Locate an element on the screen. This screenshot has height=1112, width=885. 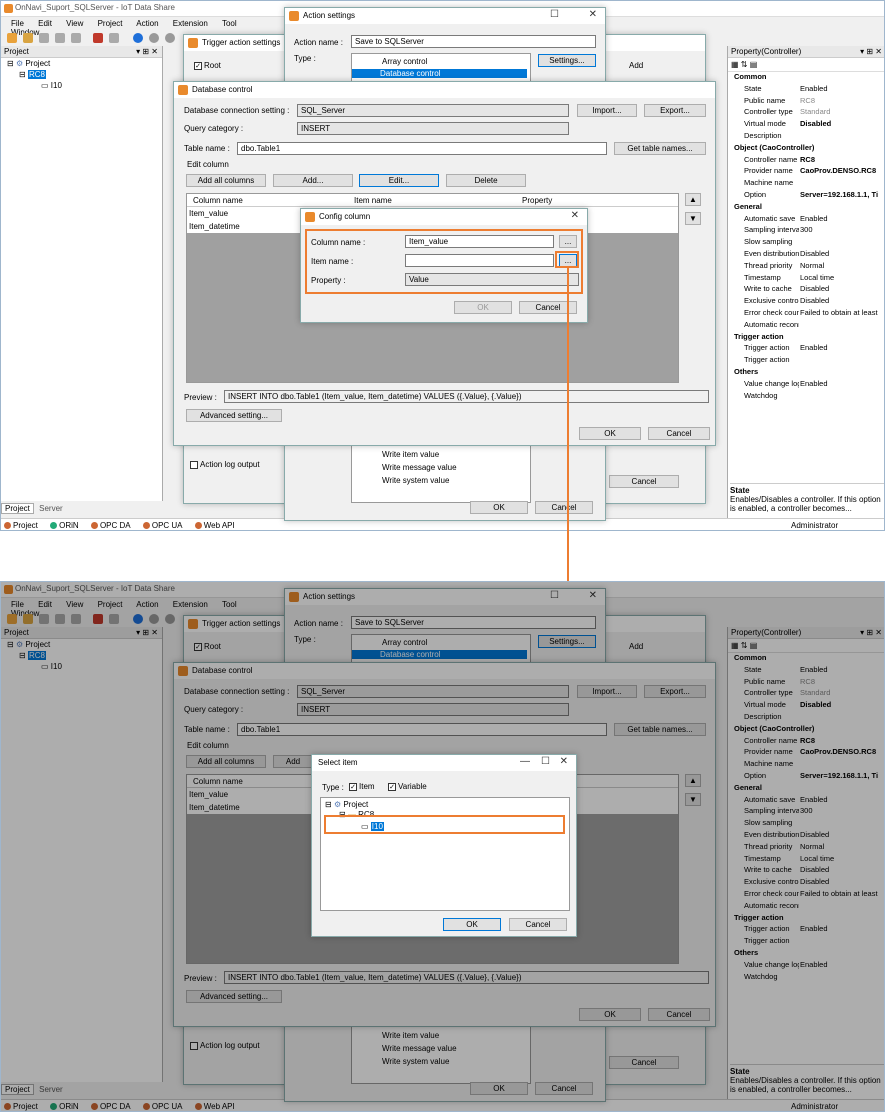
delete-icon is located at coordinates (76, 38).